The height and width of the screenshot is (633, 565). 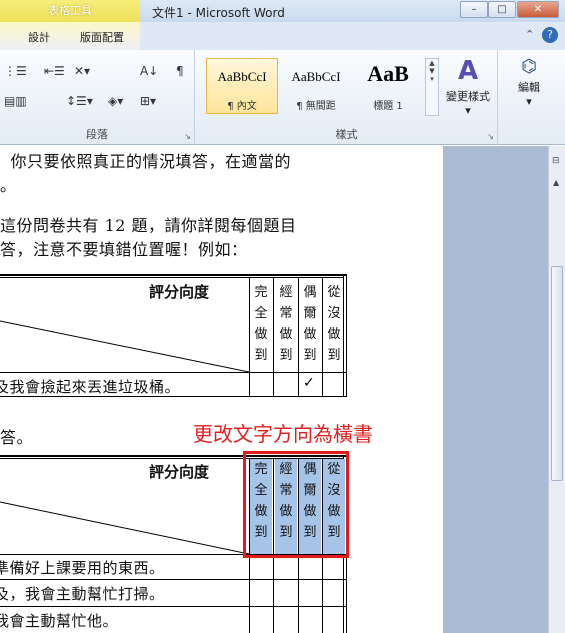 I want to click on title-bar: 表格工具 文件1 - Microsoft Word – □ ✕, so click(x=282, y=11).